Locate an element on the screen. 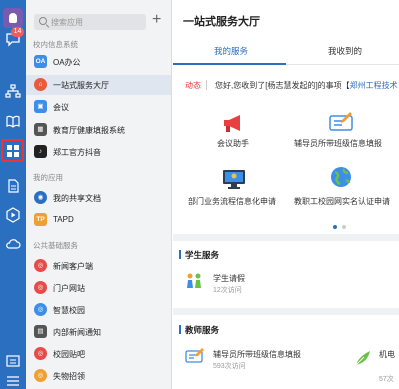  search-input: 搜索应用 is located at coordinates (67, 22).